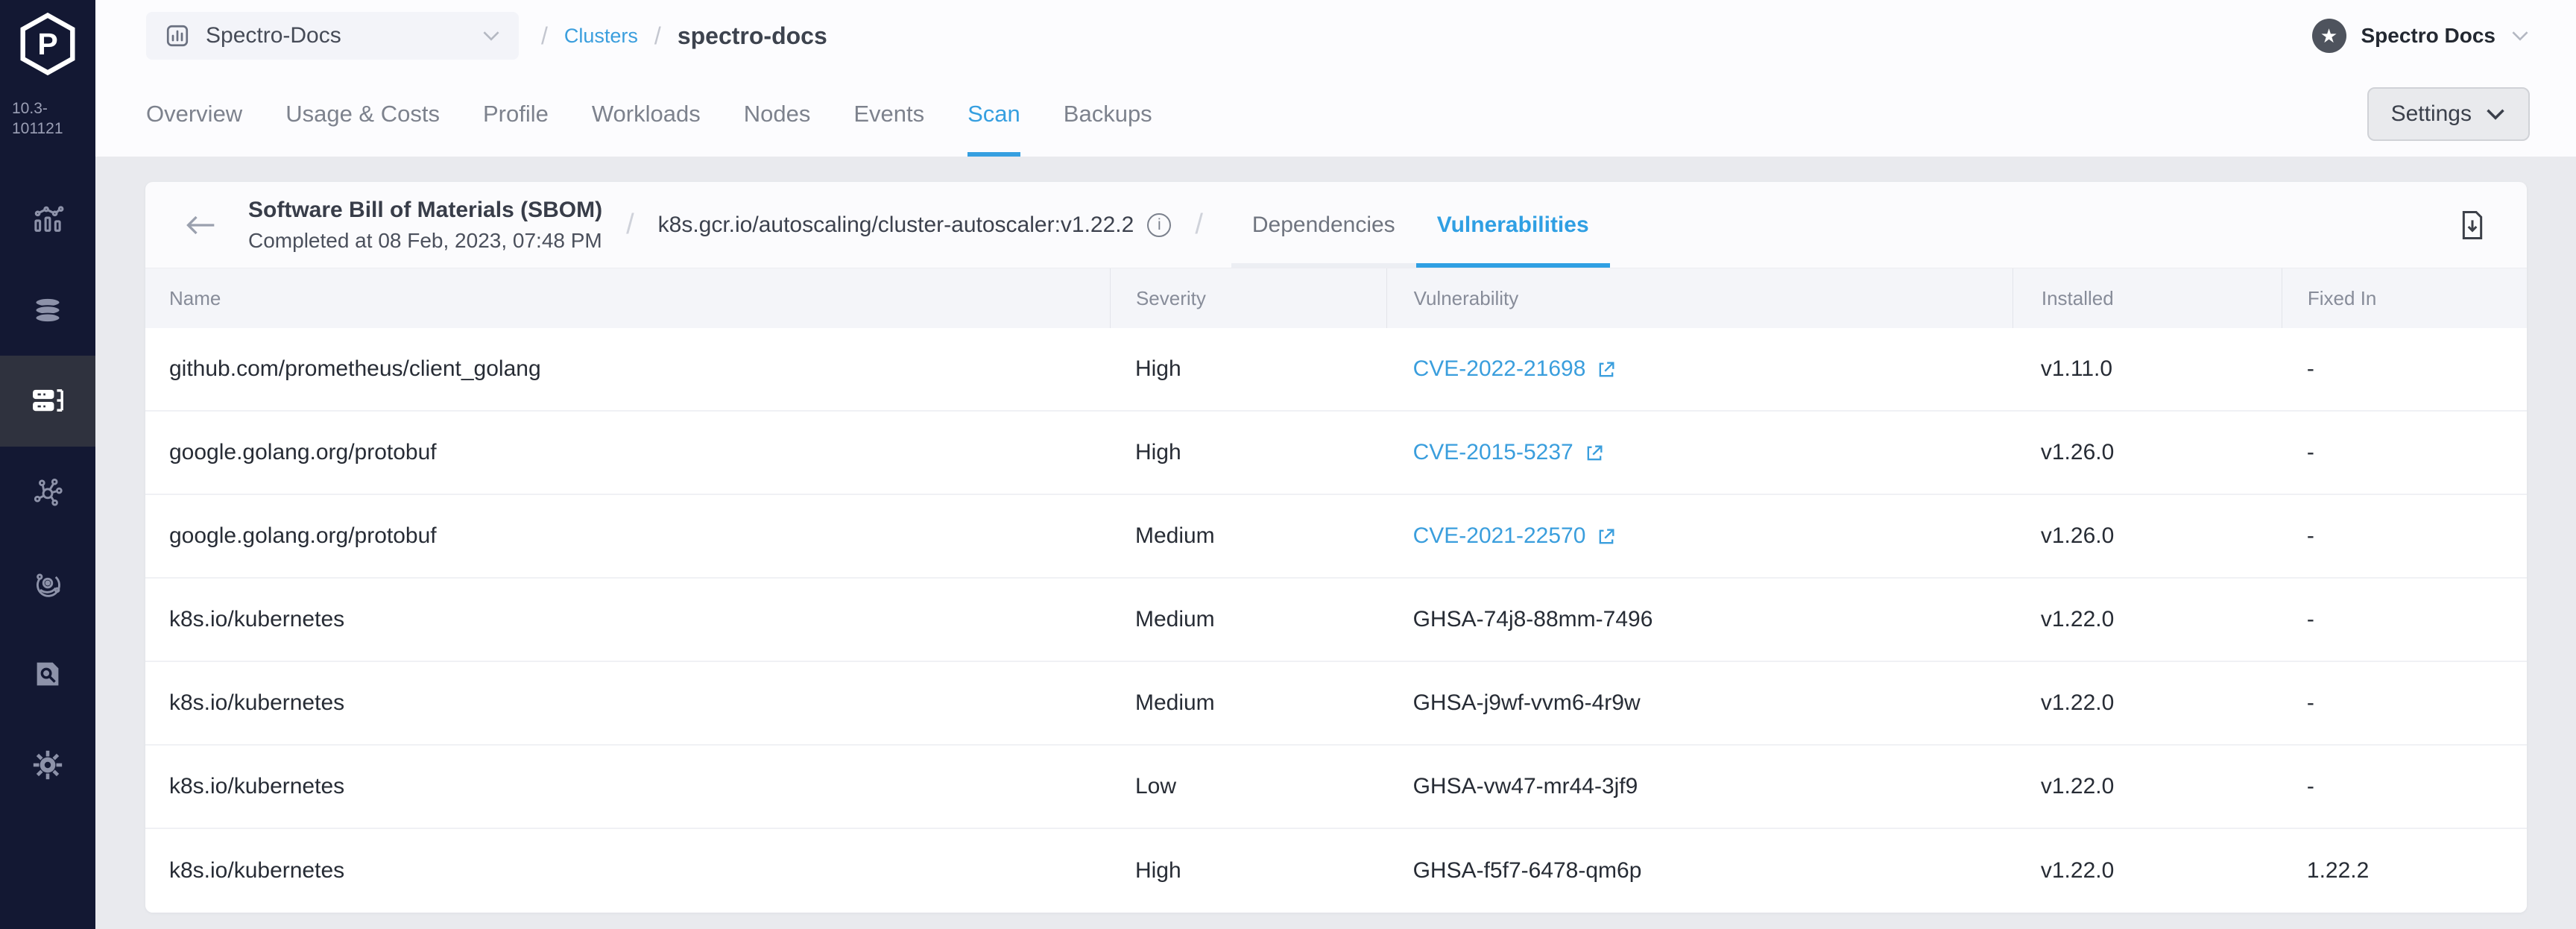  Describe the element at coordinates (1699, 536) in the screenshot. I see `cell-vulnerability: CVE-2021-22570` at that location.